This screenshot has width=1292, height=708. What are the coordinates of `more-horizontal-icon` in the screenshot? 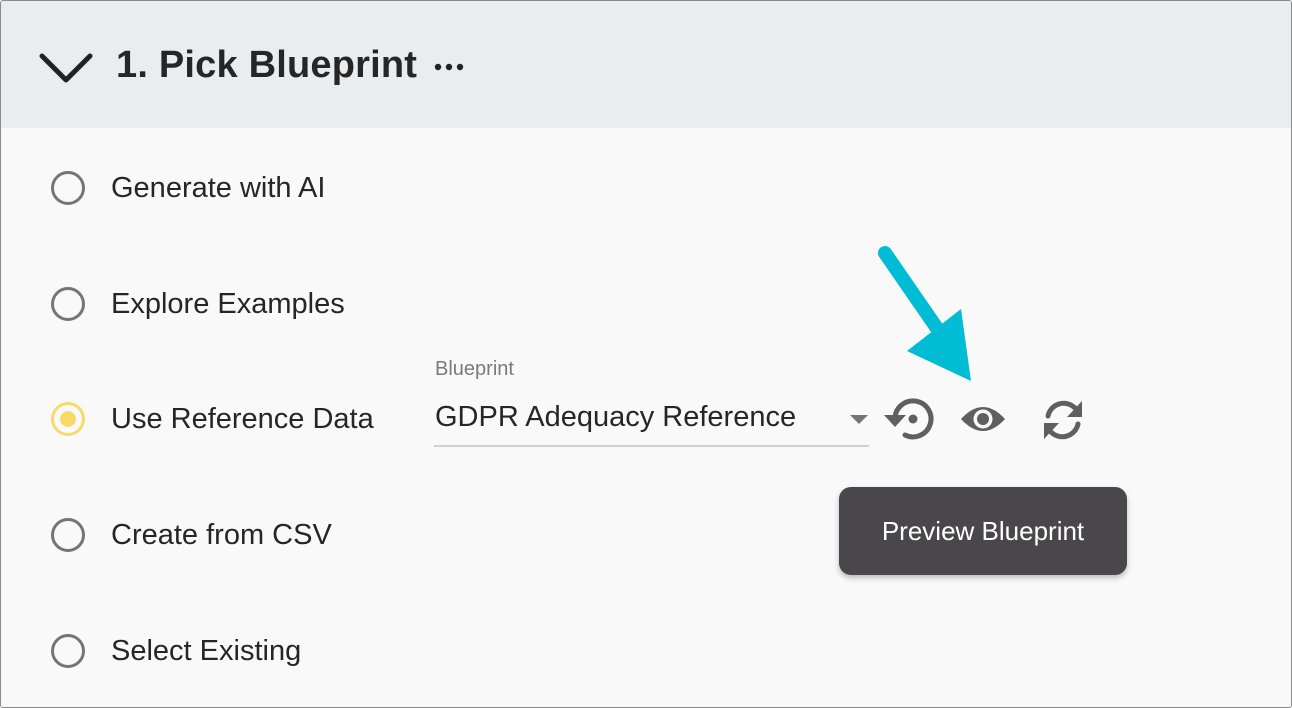 It's located at (449, 67).